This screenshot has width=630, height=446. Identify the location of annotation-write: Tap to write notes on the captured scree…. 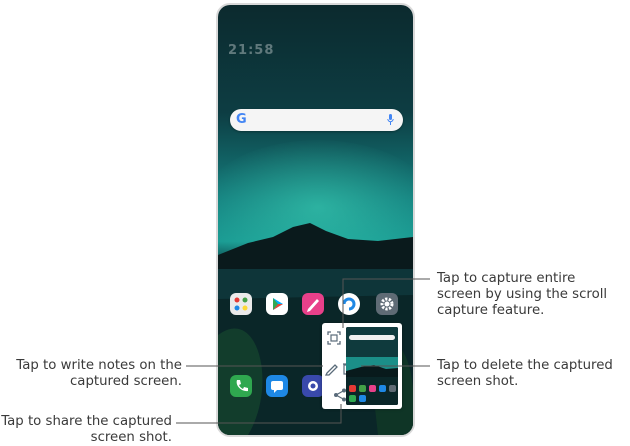
(99, 373).